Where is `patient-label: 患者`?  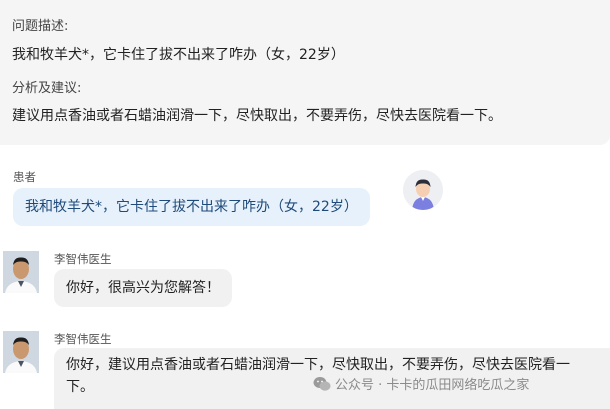 patient-label: 患者 is located at coordinates (24, 177).